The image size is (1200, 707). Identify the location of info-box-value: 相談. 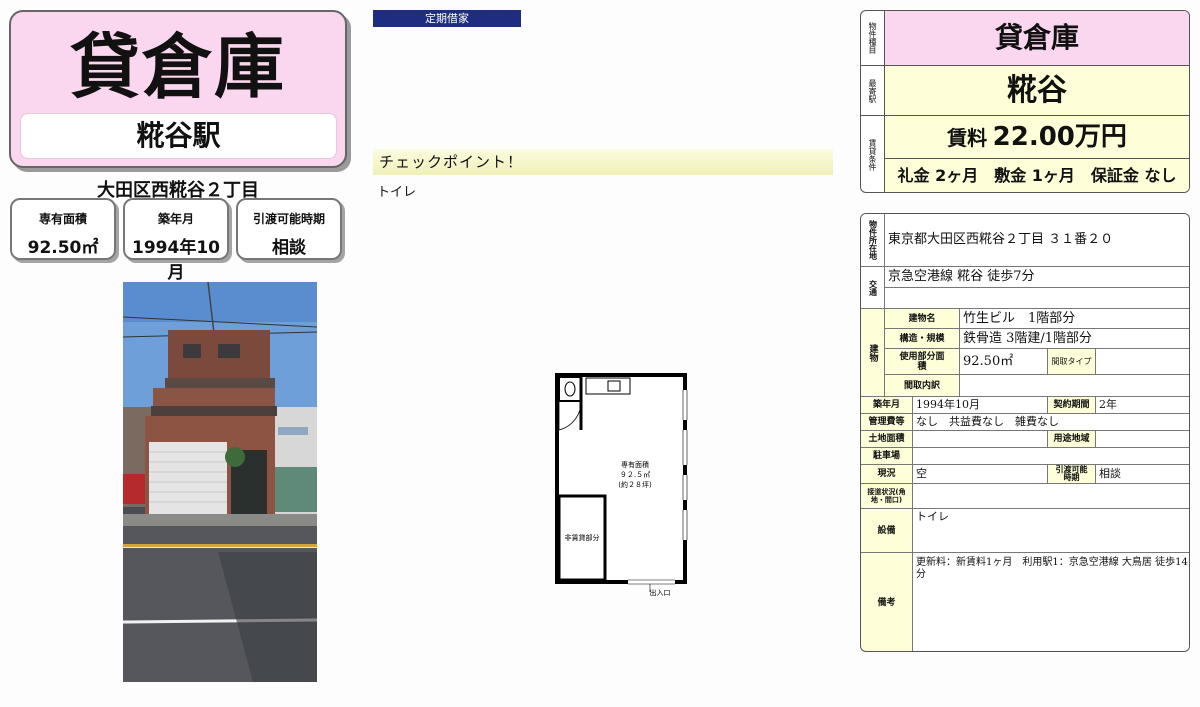
(289, 248).